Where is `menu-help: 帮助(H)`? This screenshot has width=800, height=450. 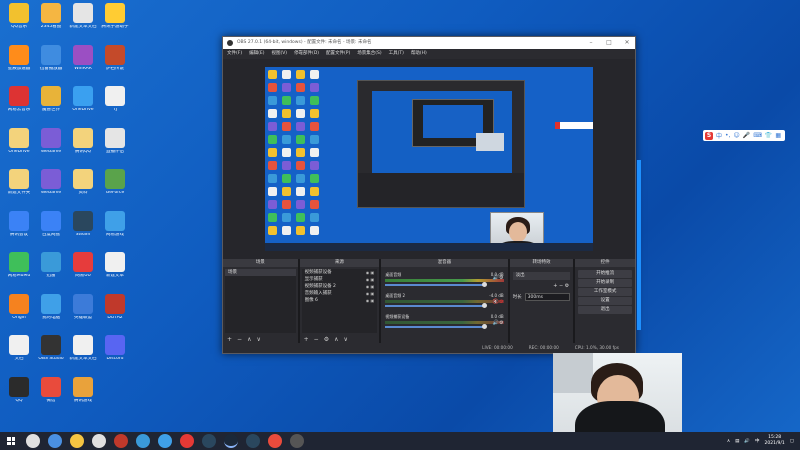 menu-help: 帮助(H) is located at coordinates (419, 54).